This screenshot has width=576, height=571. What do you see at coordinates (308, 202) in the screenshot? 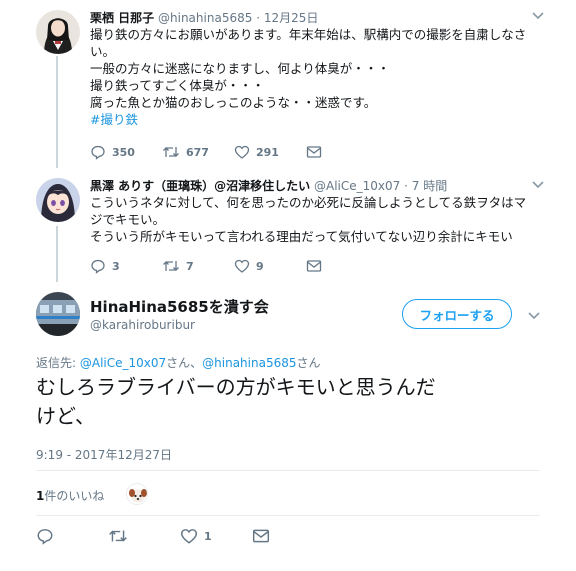
I see `tweet-text-line: こういうネタに対して、何を思ったのか必死に反論しようとしてる鉄ヲタはマ` at bounding box center [308, 202].